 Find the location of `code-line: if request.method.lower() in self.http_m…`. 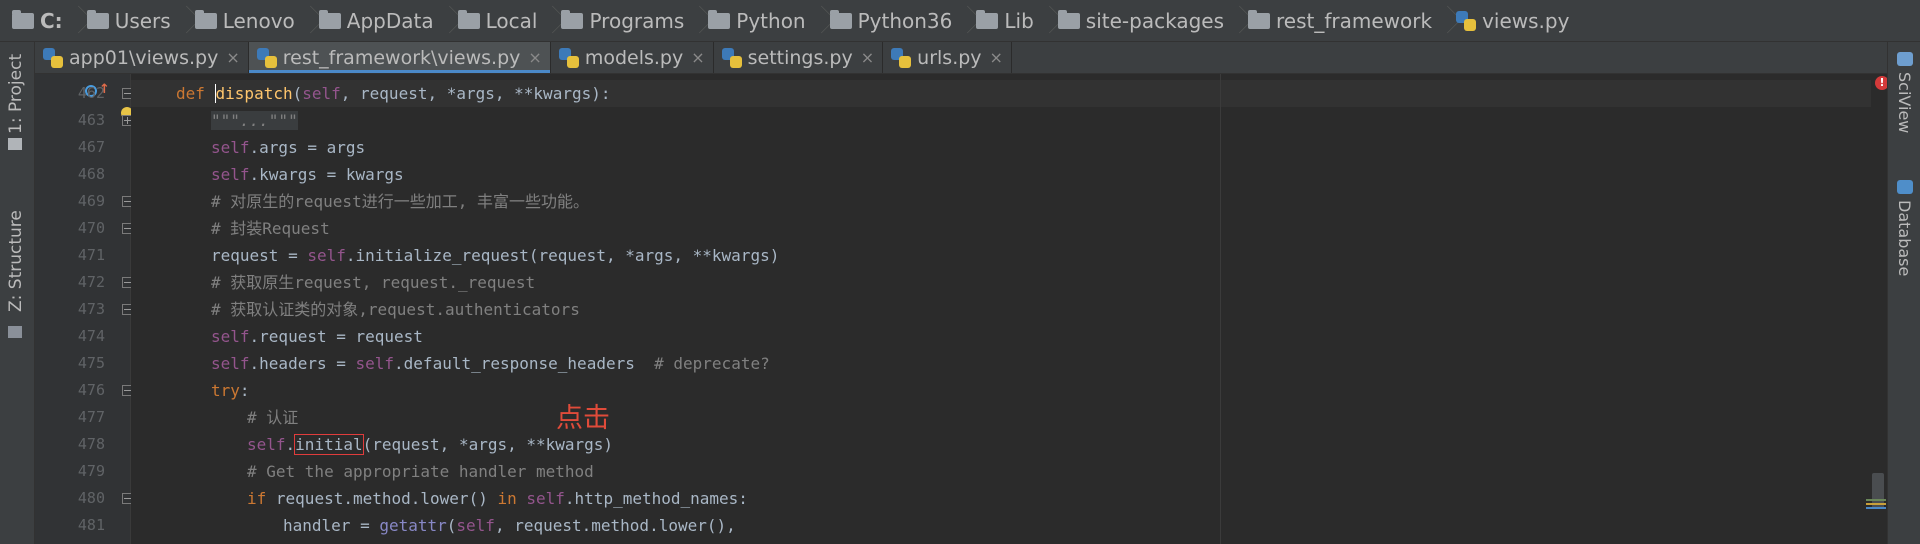

code-line: if request.method.lower() in self.http_m… is located at coordinates (439, 498).